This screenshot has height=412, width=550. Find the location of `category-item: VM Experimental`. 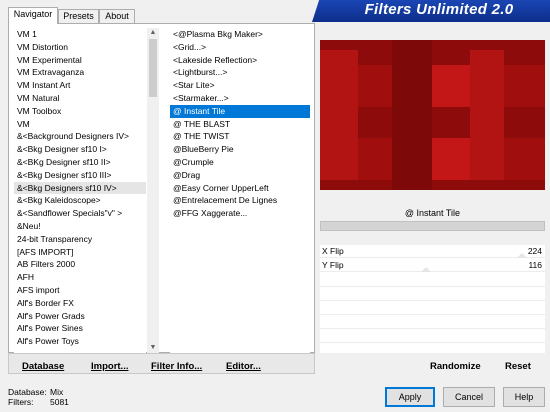

category-item: VM Experimental is located at coordinates (80, 60).